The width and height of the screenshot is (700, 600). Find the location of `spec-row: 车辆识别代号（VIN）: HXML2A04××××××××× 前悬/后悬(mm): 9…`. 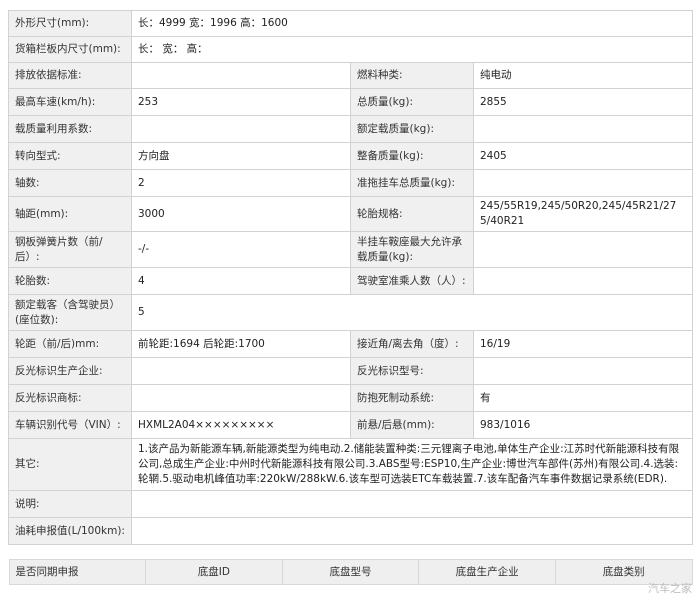

spec-row: 车辆识别代号（VIN）: HXML2A04××××××××× 前悬/后悬(mm): 9… is located at coordinates (350, 425).